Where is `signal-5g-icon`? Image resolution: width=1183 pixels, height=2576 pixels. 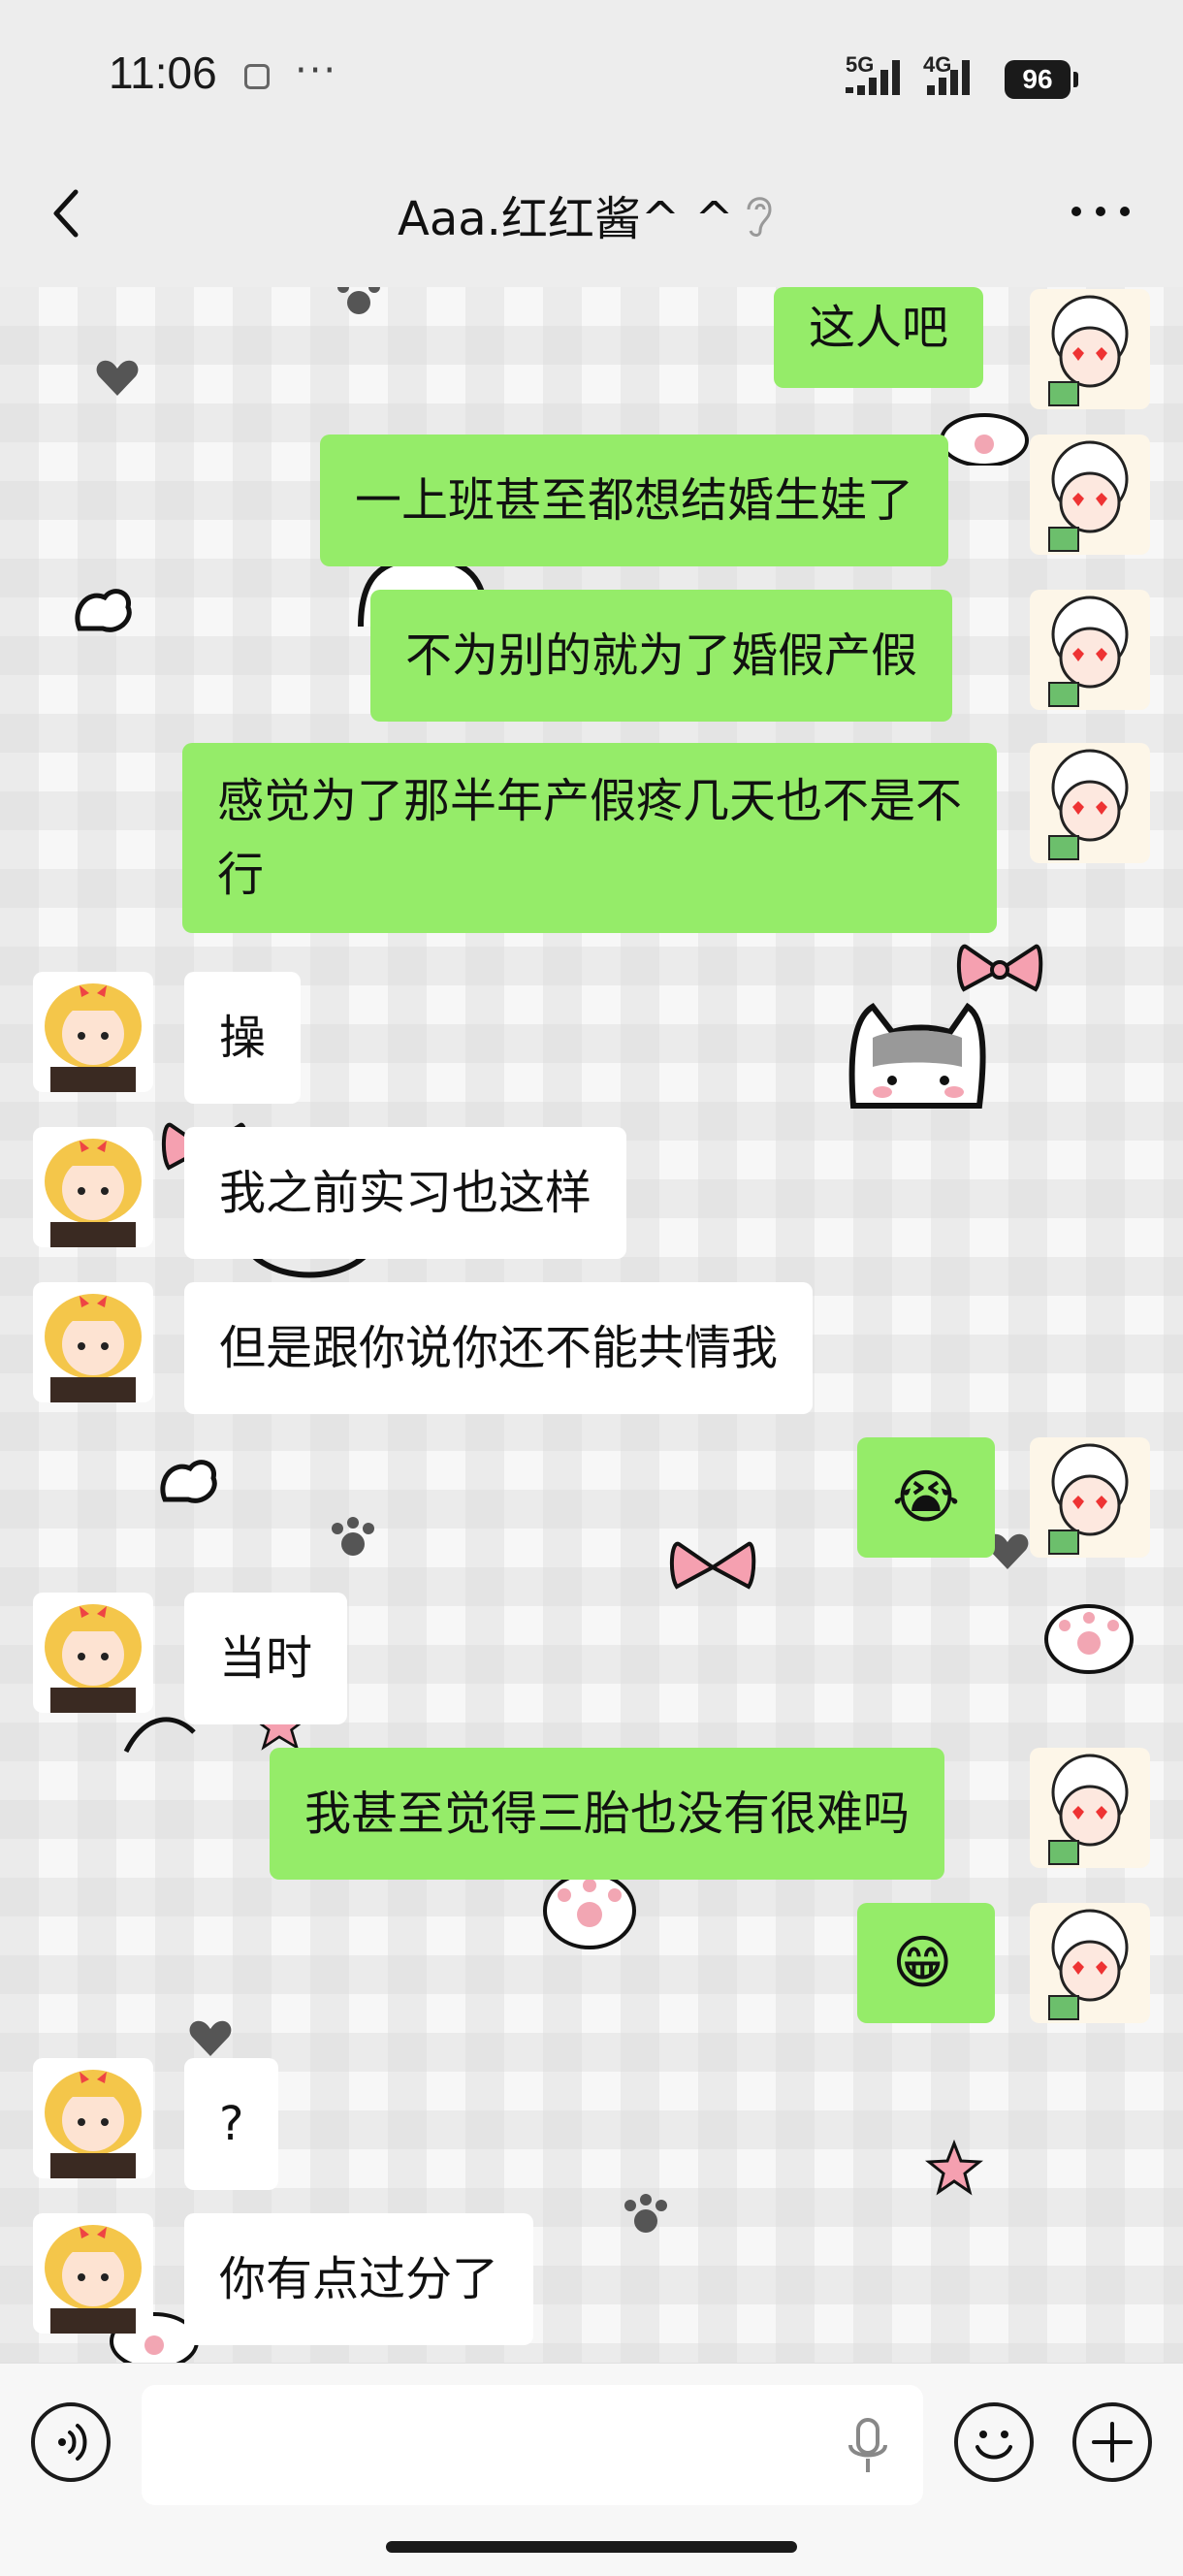
signal-5g-icon is located at coordinates (873, 77).